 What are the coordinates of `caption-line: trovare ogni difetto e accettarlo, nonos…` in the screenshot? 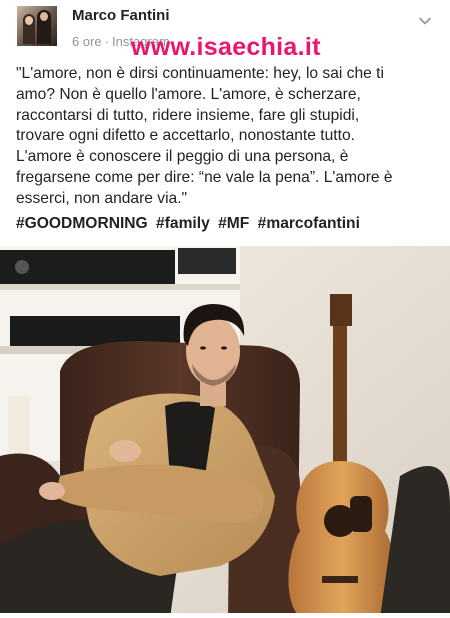 It's located at (185, 136).